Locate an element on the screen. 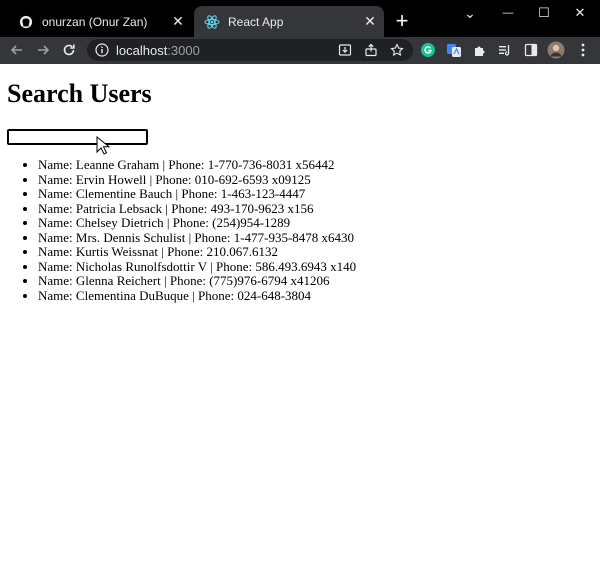 The height and width of the screenshot is (565, 600). tab-github: onurzan (Onur Zan) ✕ is located at coordinates (100, 21).